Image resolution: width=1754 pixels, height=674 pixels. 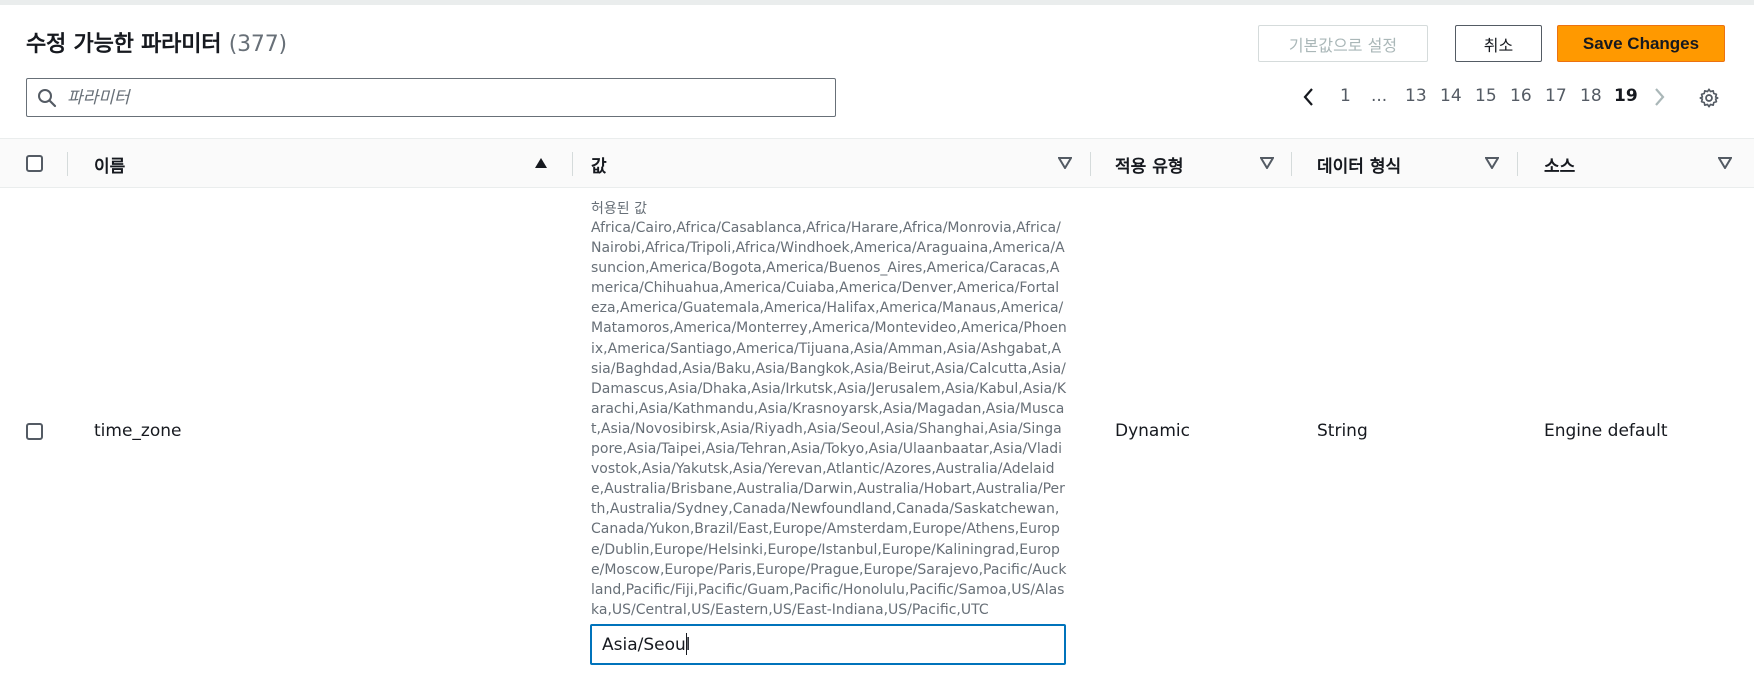 What do you see at coordinates (877, 163) in the screenshot?
I see `table-header: 이름 값 적용 유형 데이터 형식 소스` at bounding box center [877, 163].